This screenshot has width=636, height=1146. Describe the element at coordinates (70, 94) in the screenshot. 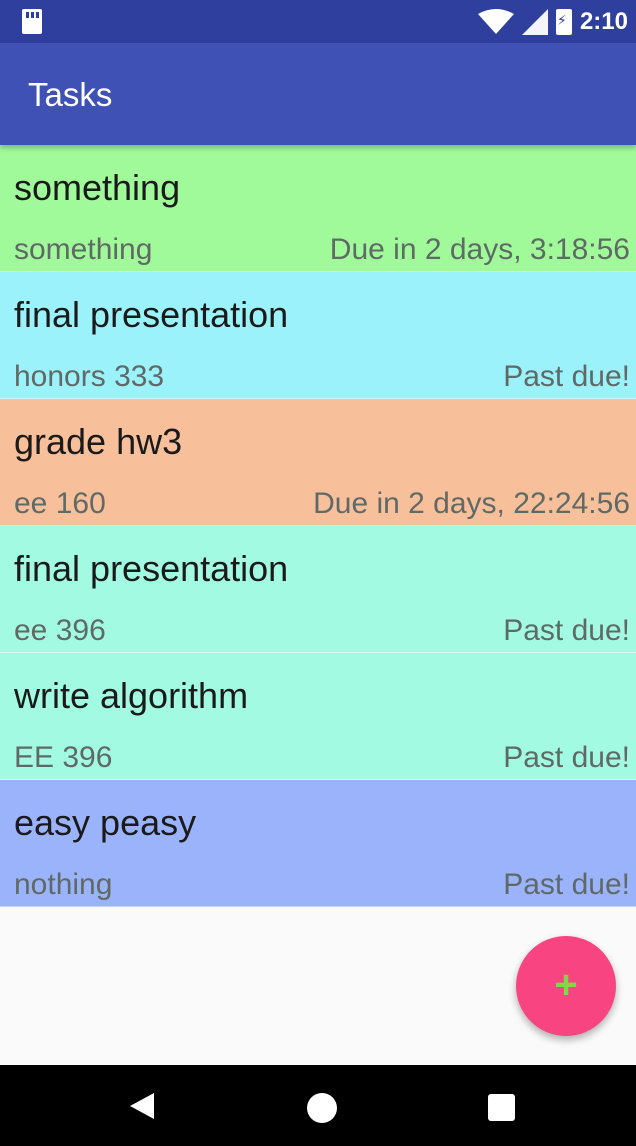

I see `page-title: Tasks` at that location.